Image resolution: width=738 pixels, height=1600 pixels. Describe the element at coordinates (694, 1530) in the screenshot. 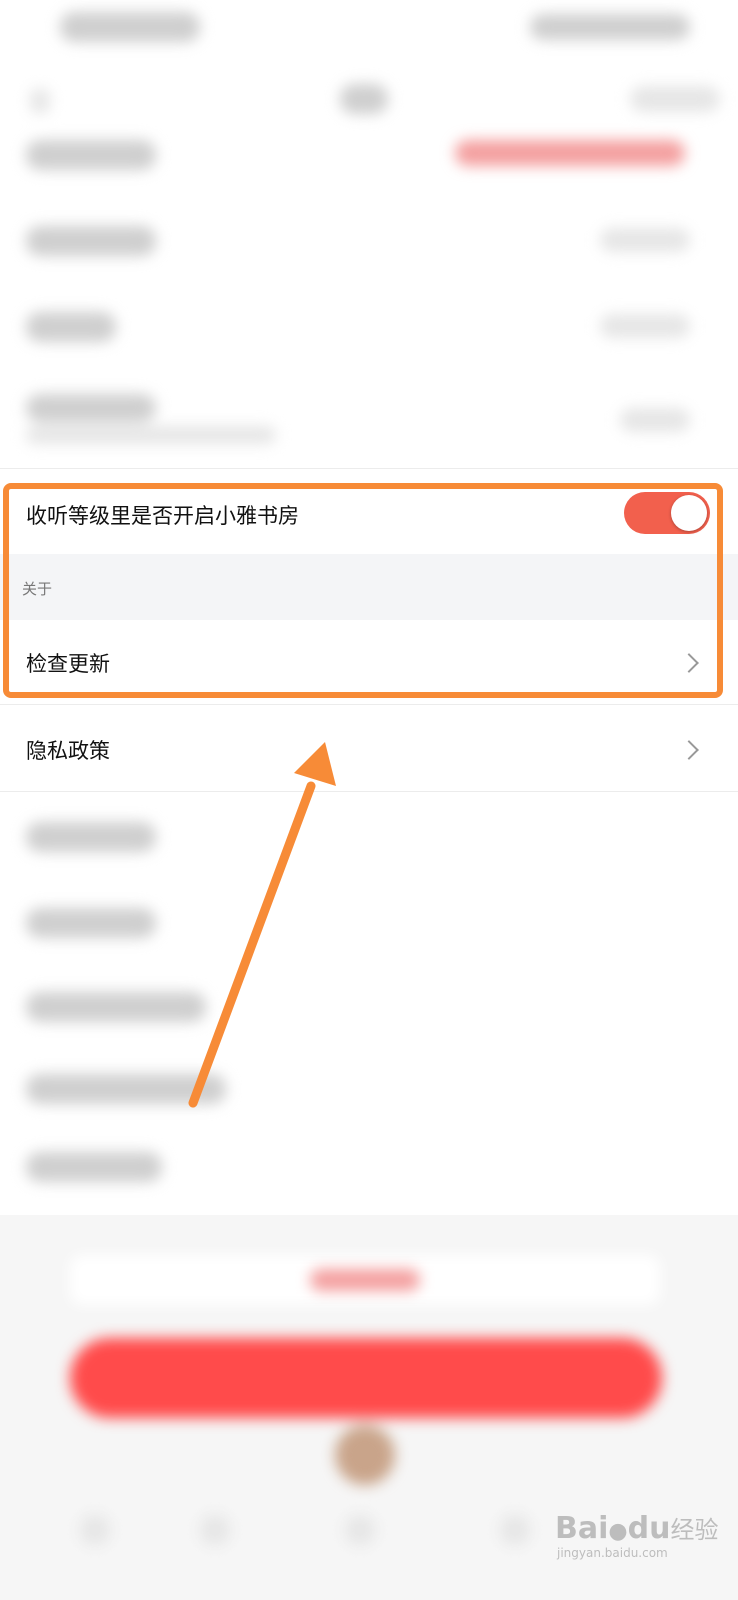

I see `watermark-cn: 经验` at that location.